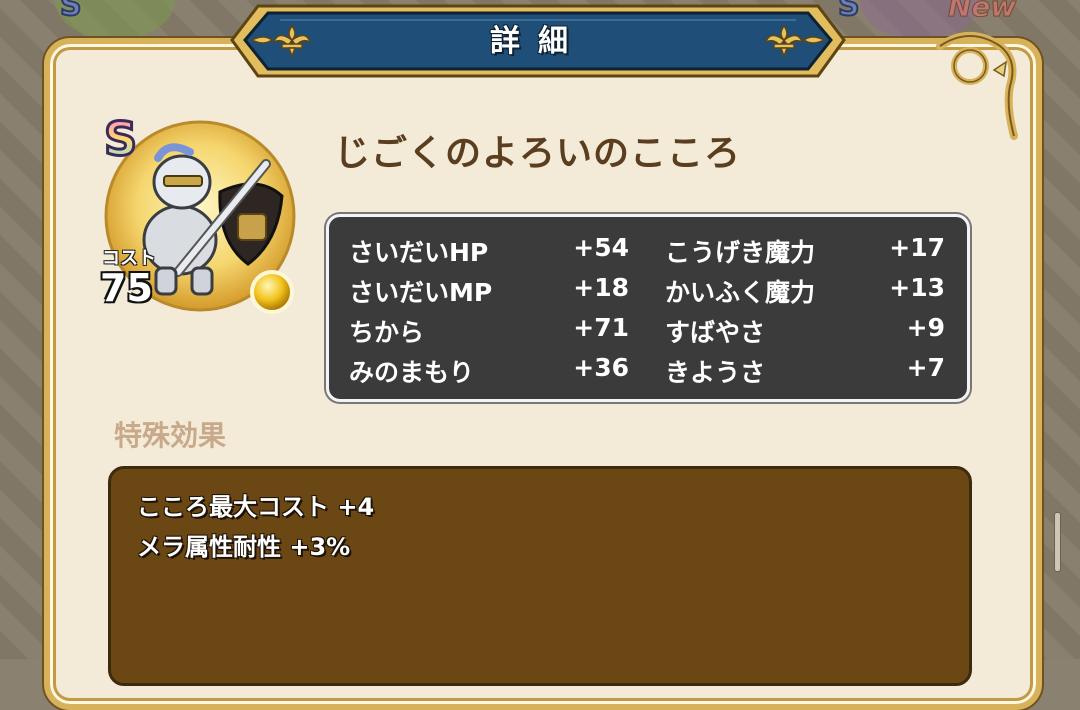 Image resolution: width=1080 pixels, height=710 pixels. I want to click on stat-value: +9, so click(925, 327).